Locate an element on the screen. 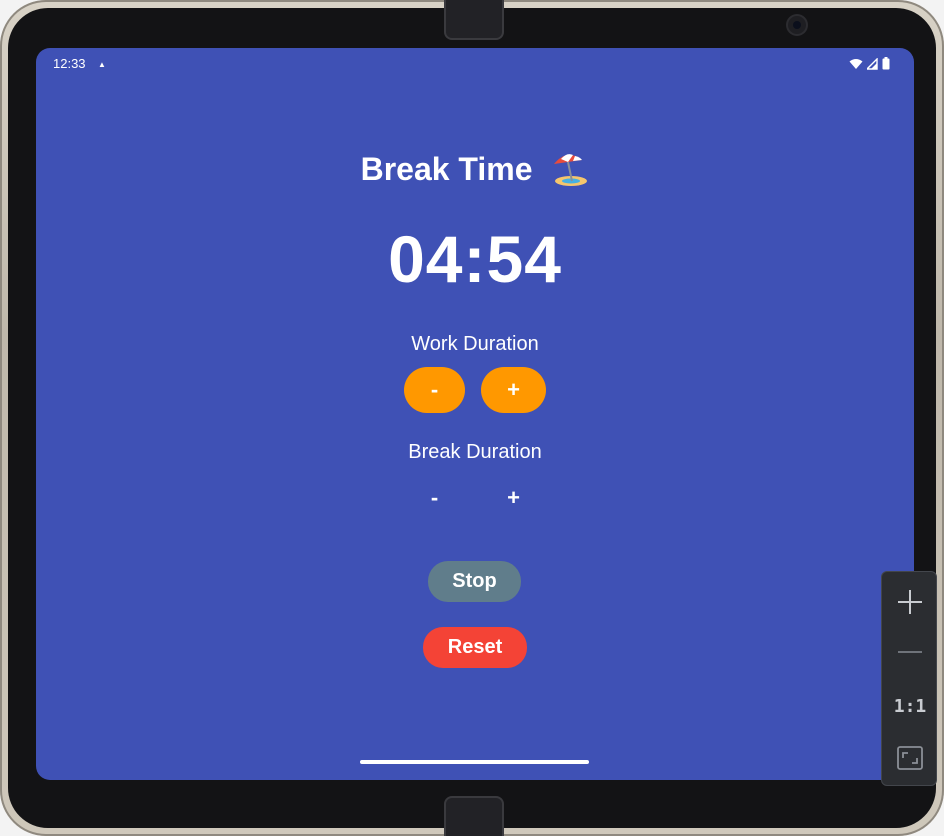 The height and width of the screenshot is (836, 944). break-duration-controls: - + is located at coordinates (475, 498).